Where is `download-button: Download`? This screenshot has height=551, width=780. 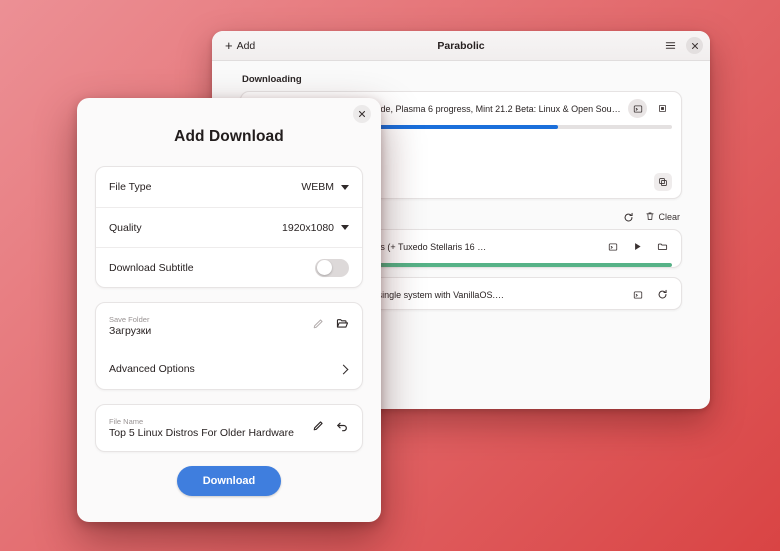
download-button: Download is located at coordinates (229, 481).